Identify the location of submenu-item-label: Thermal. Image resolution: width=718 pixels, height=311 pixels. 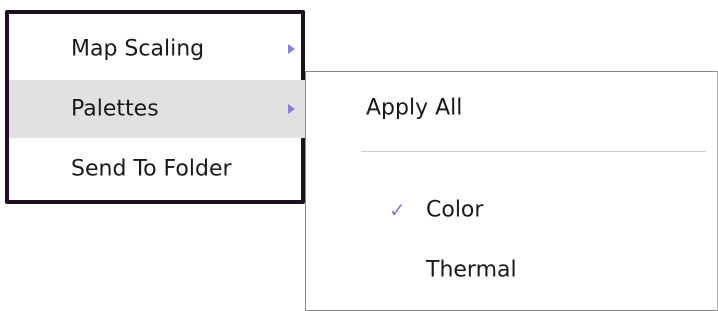
(471, 270).